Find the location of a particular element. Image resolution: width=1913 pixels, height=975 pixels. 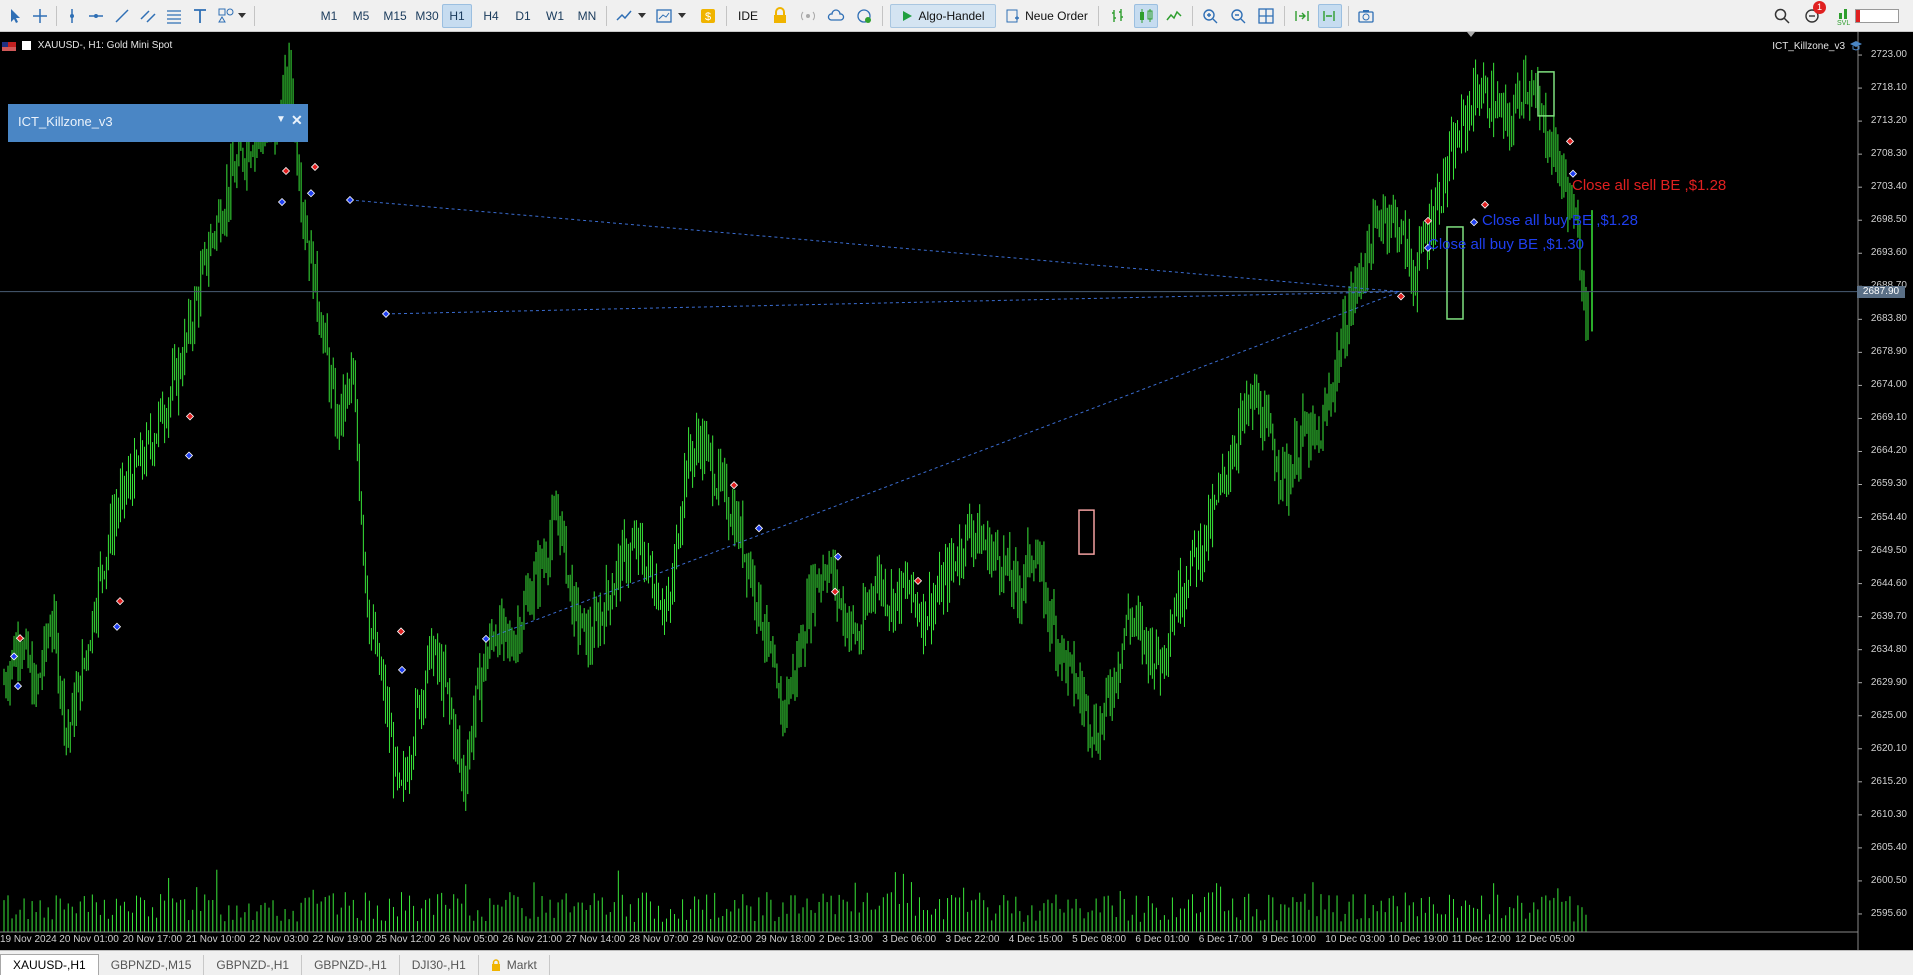

signal-bar is located at coordinates (1877, 16).